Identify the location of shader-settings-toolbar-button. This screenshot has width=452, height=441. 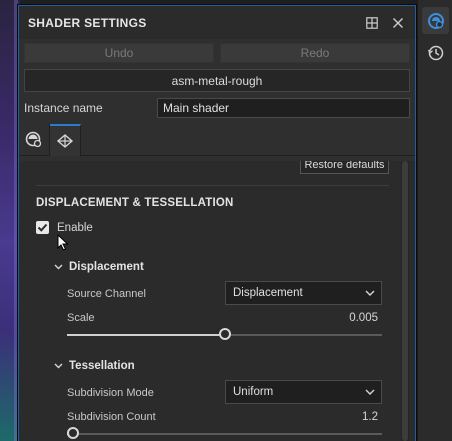
(435, 20).